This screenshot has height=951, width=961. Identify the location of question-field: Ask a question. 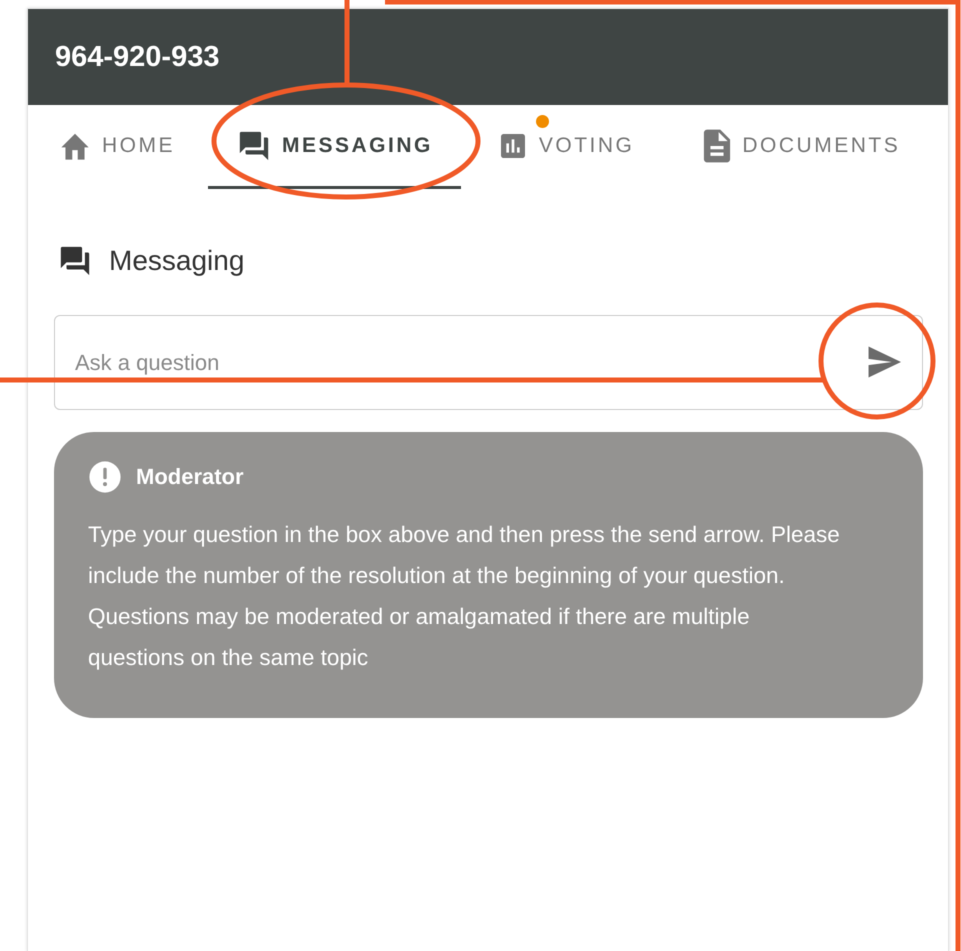
(488, 362).